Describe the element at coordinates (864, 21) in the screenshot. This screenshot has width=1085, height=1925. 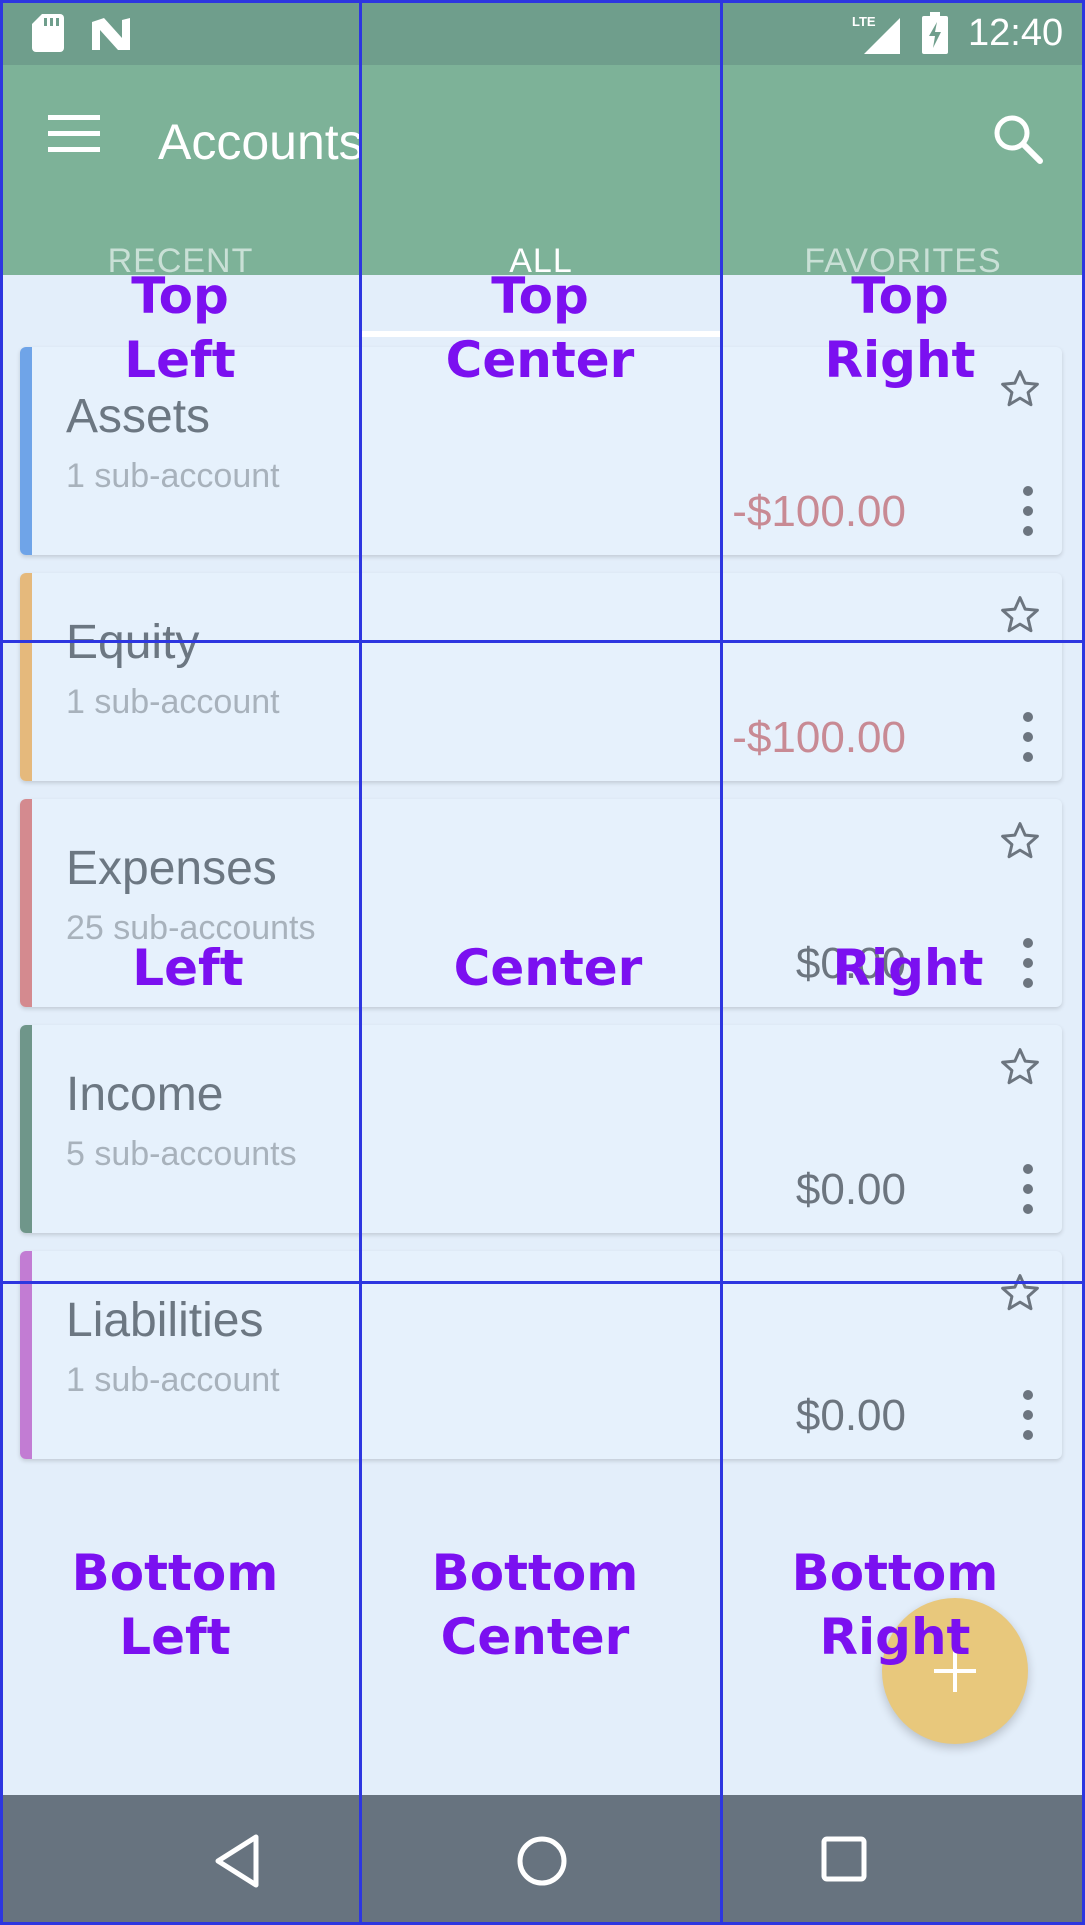
I see `svg-text: LTE` at that location.